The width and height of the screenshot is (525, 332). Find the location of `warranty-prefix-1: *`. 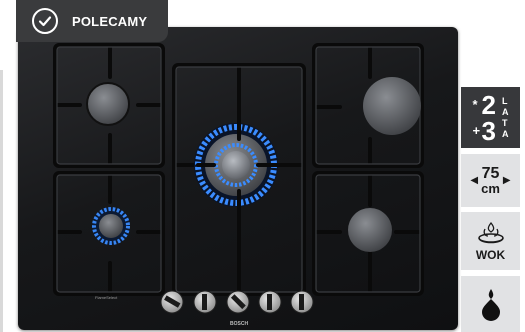

warranty-prefix-1: * is located at coordinates (475, 104).